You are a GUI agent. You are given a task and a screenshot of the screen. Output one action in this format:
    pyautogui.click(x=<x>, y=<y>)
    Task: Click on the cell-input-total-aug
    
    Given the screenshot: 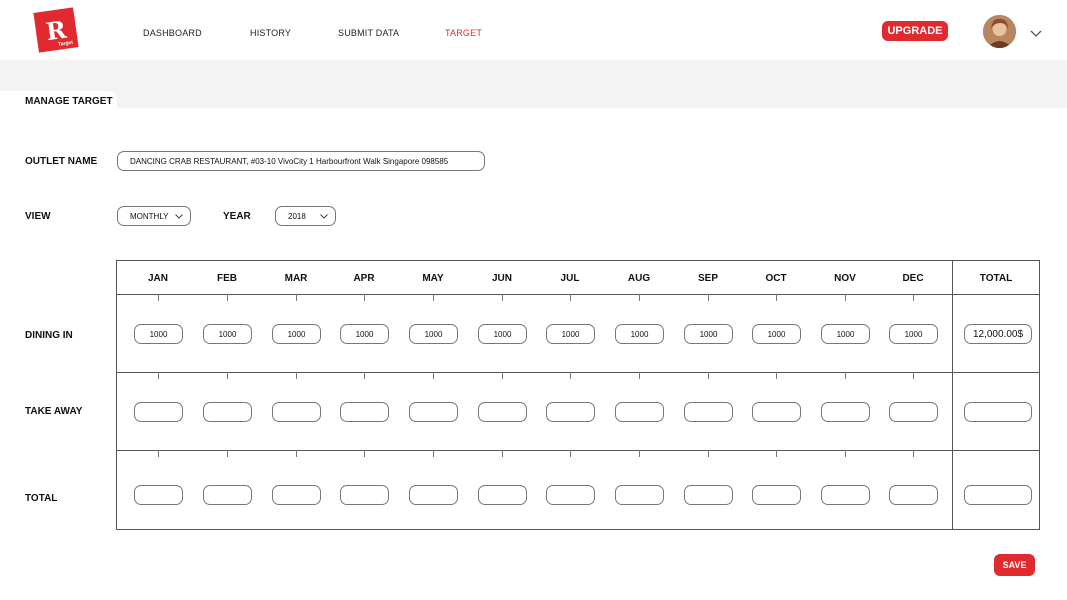 What is the action you would take?
    pyautogui.click(x=639, y=495)
    